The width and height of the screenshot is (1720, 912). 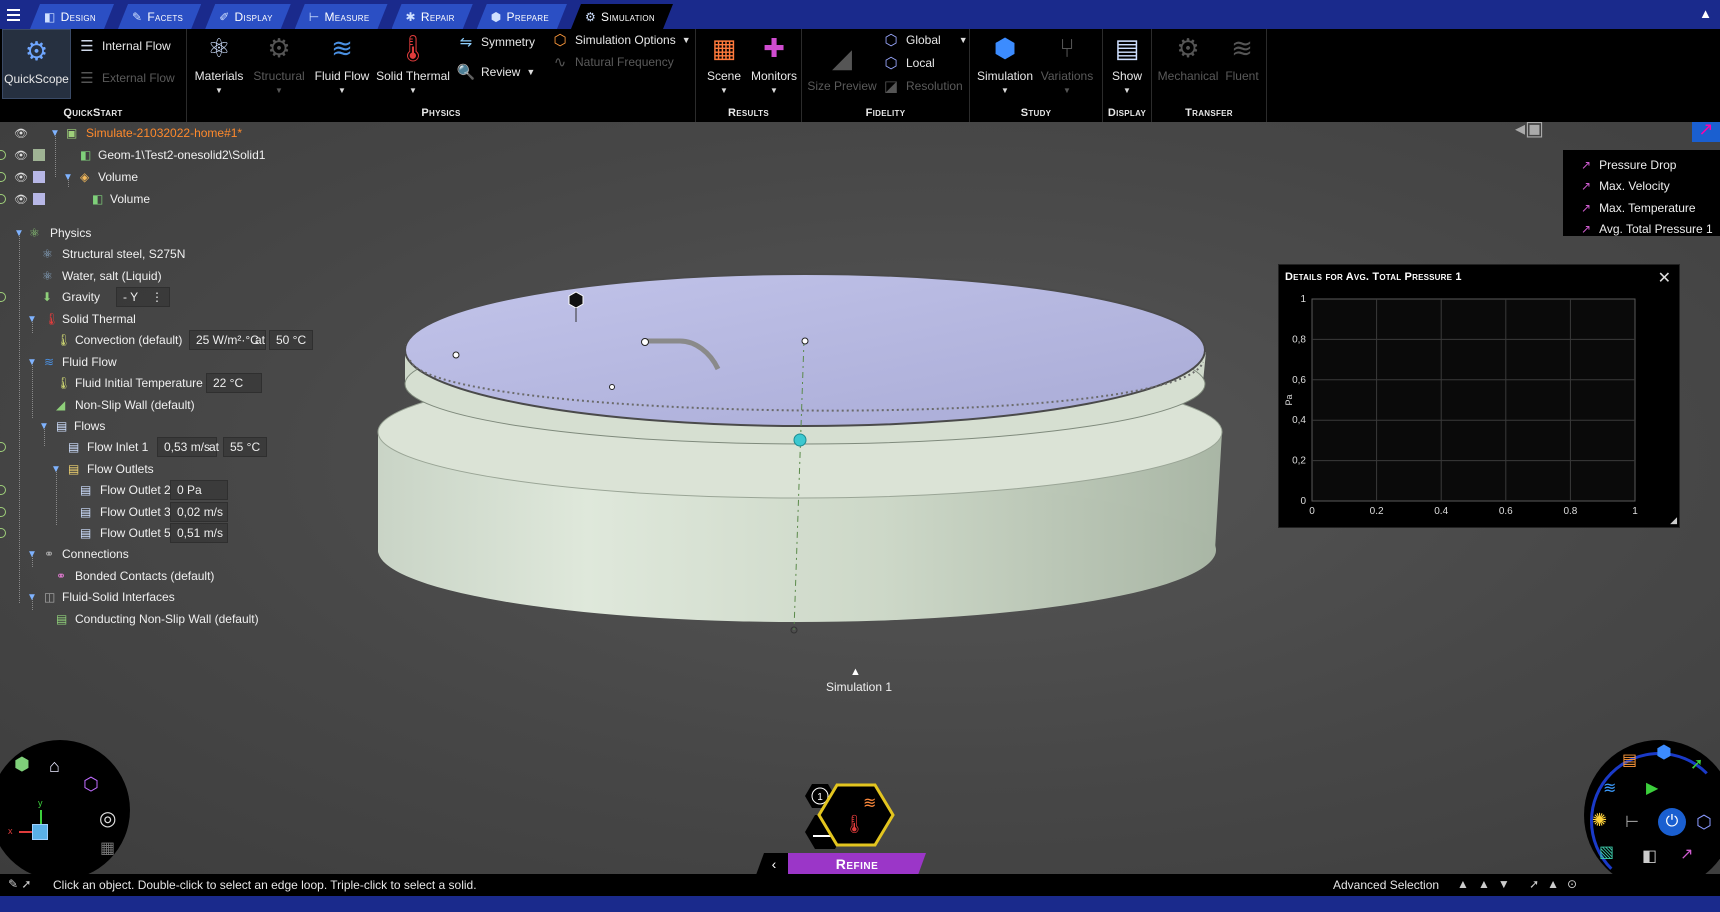 I want to click on play-icon: ▶, so click(x=1652, y=788).